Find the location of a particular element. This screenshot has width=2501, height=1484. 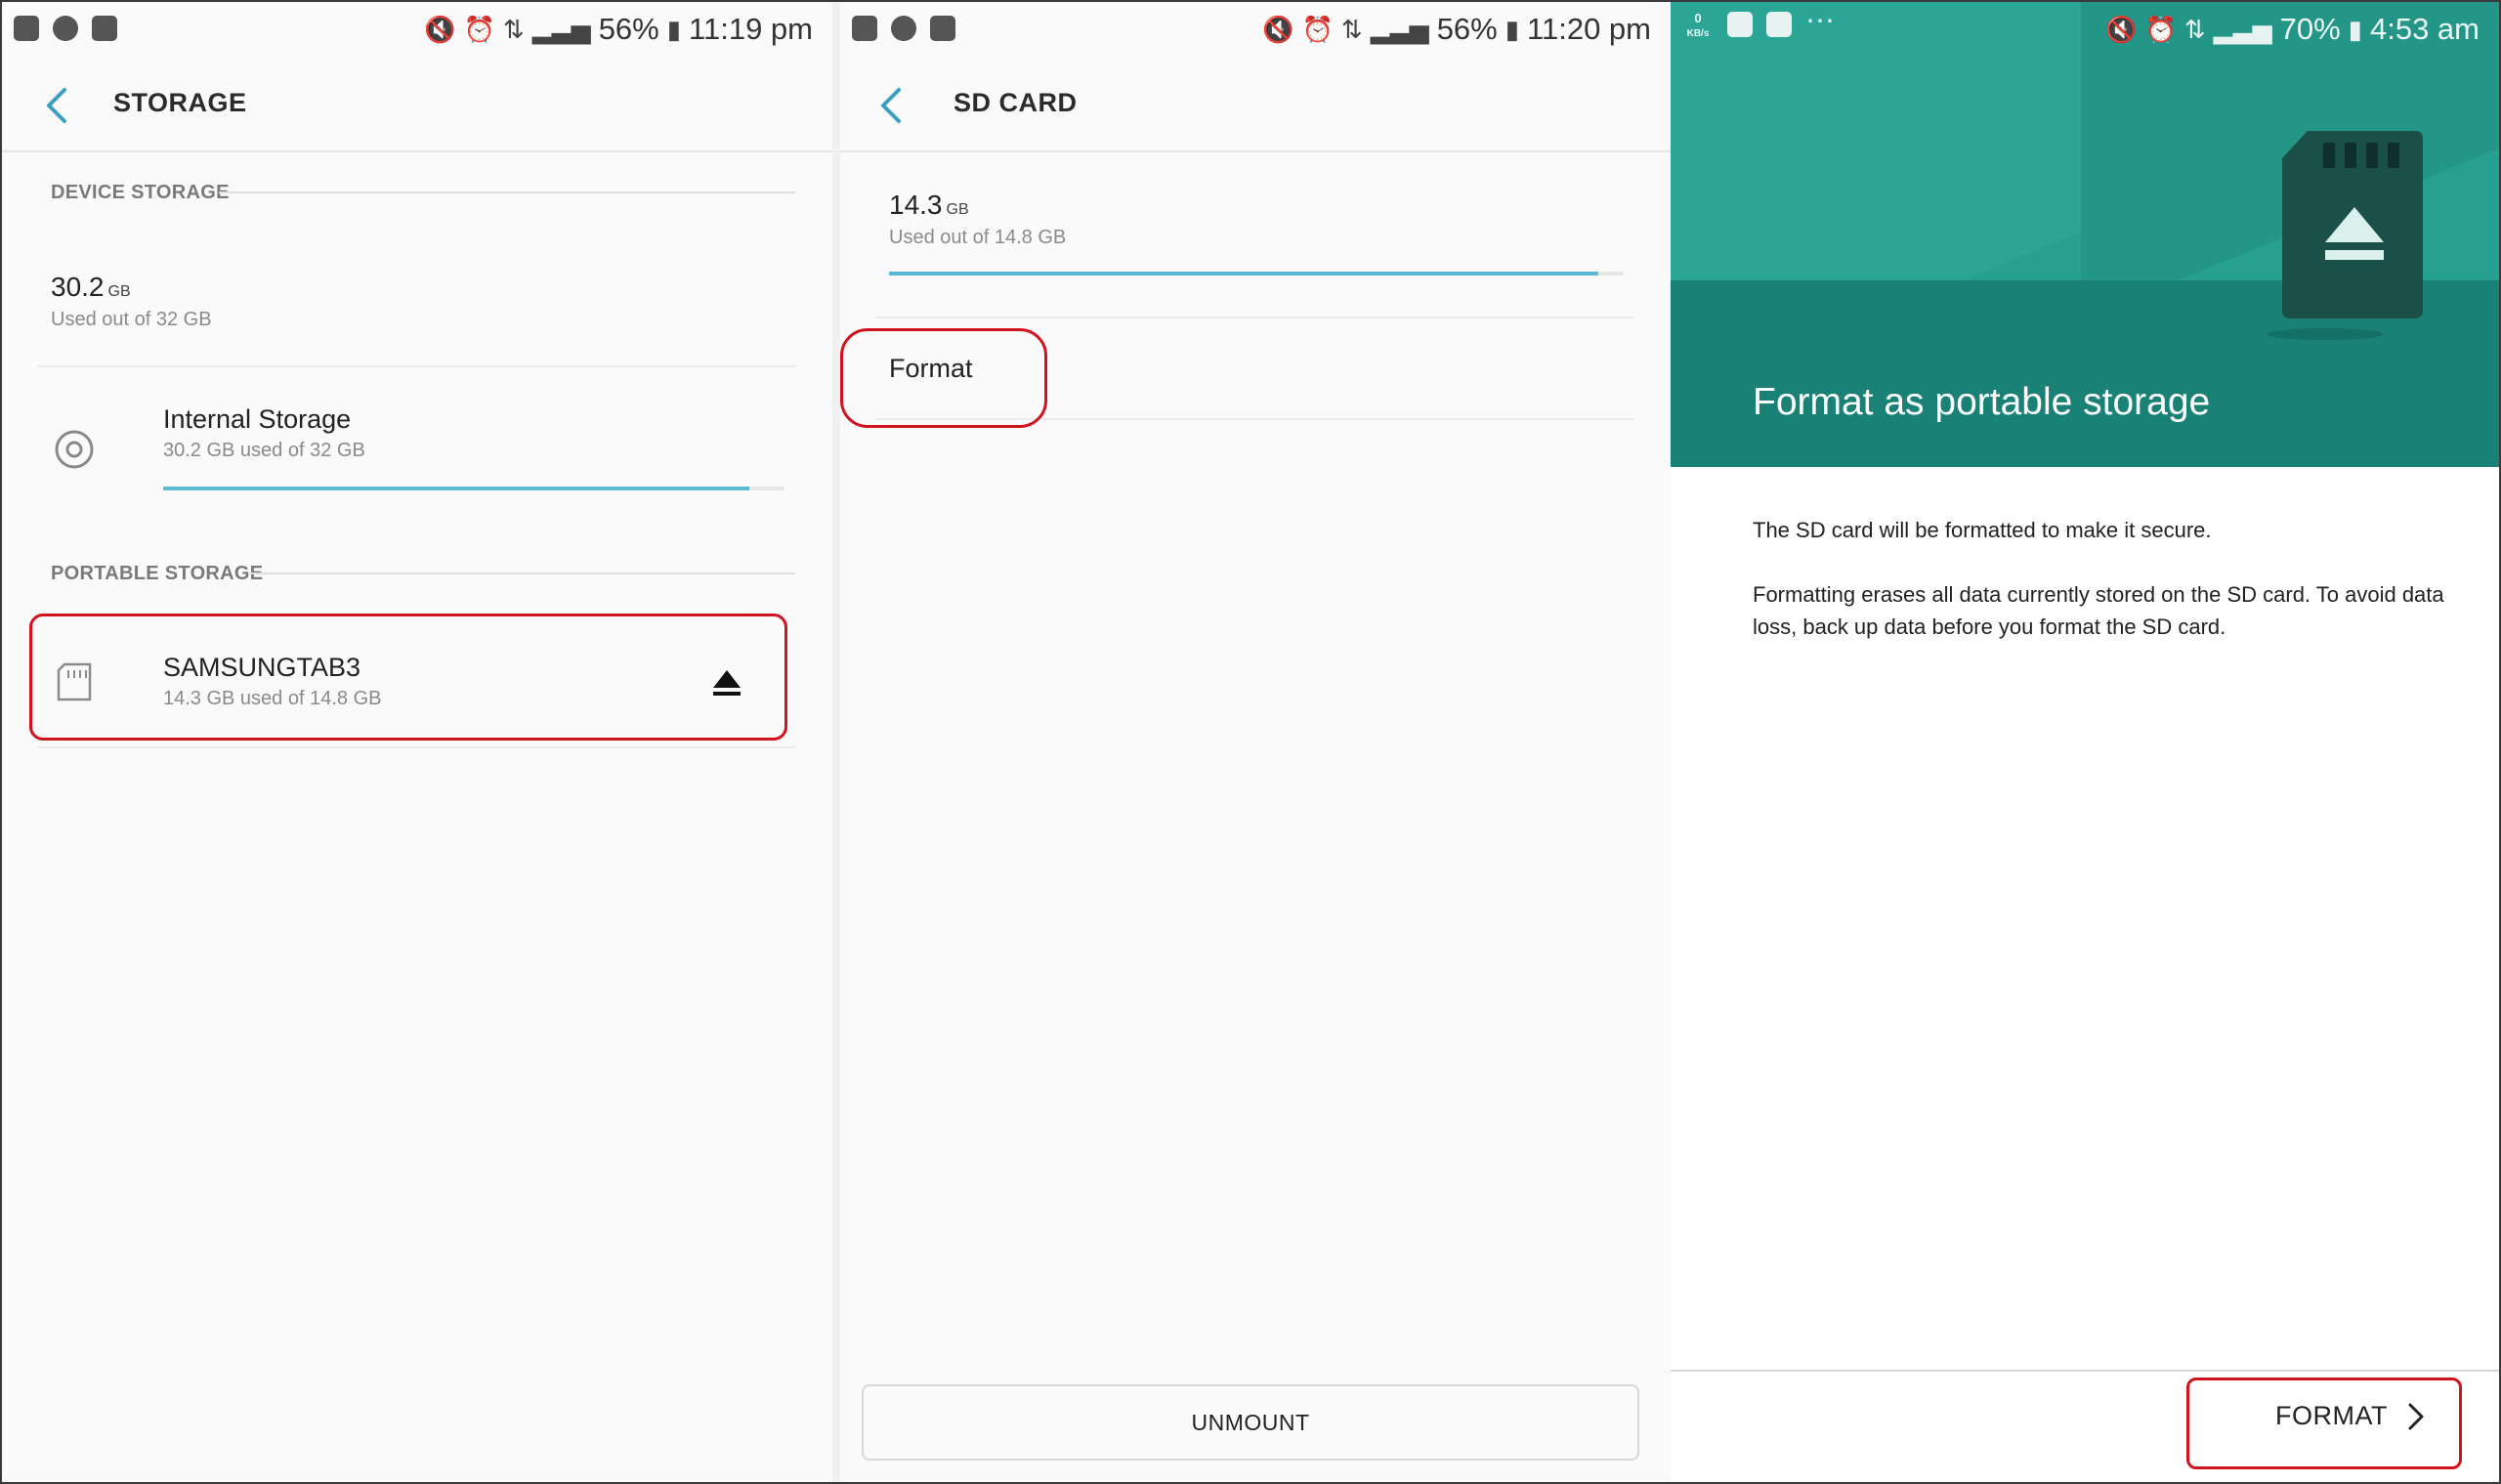

status-bar: 🔇 ⏰ ⇅ ▂▃▅ 56% ▮ 11:20 pm is located at coordinates (1255, 32).